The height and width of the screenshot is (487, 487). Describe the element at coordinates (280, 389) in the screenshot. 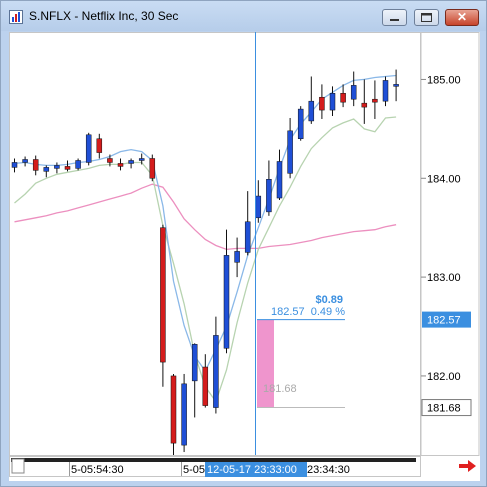

I see `measure-start-label: 181.68` at that location.